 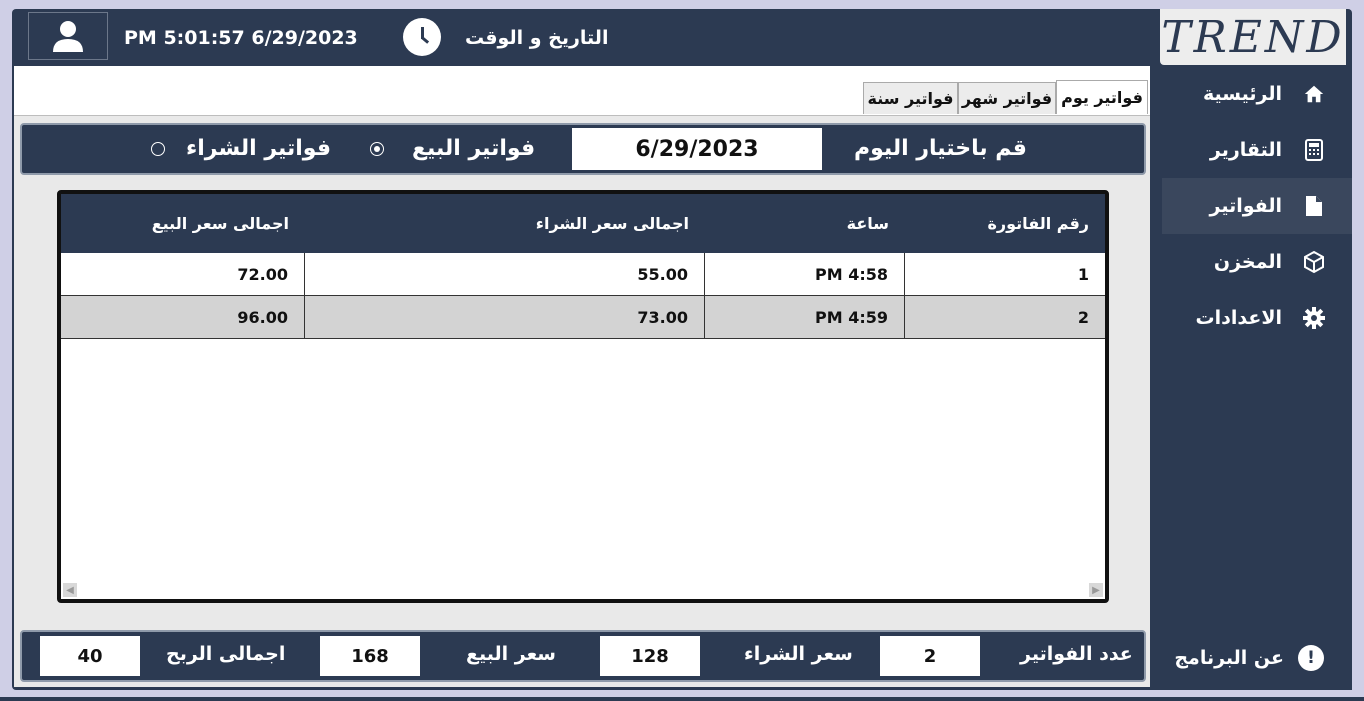 I want to click on sidebar-item-settings: الاعدادات, so click(x=1257, y=318).